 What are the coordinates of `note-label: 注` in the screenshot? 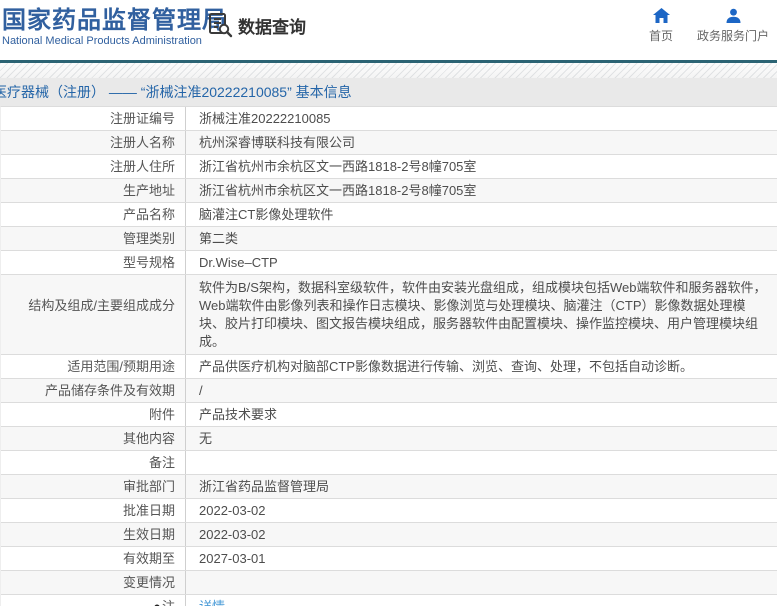 It's located at (168, 602).